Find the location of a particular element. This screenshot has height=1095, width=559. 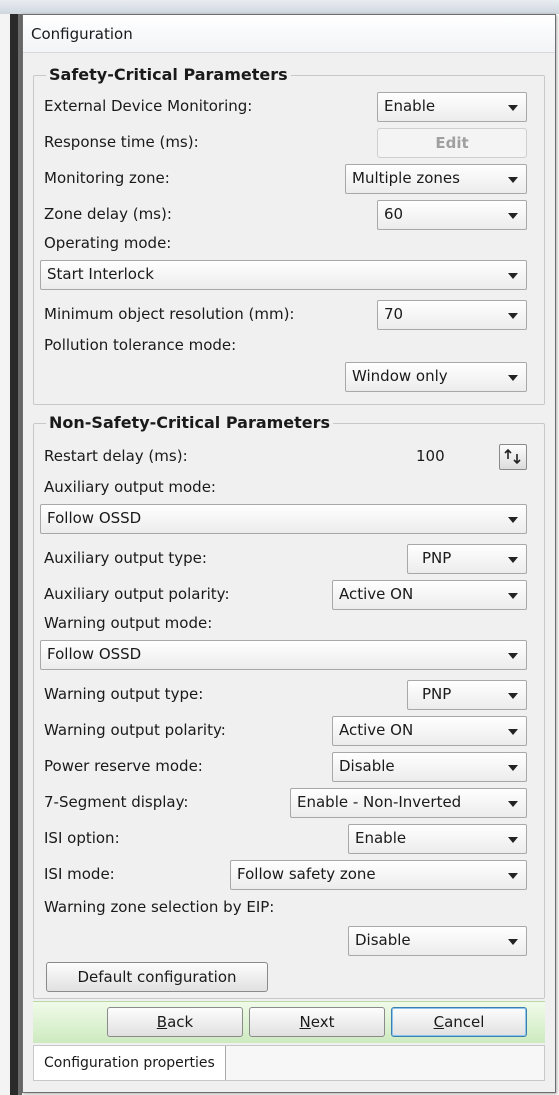

aux-type-value: PNP is located at coordinates (437, 558).